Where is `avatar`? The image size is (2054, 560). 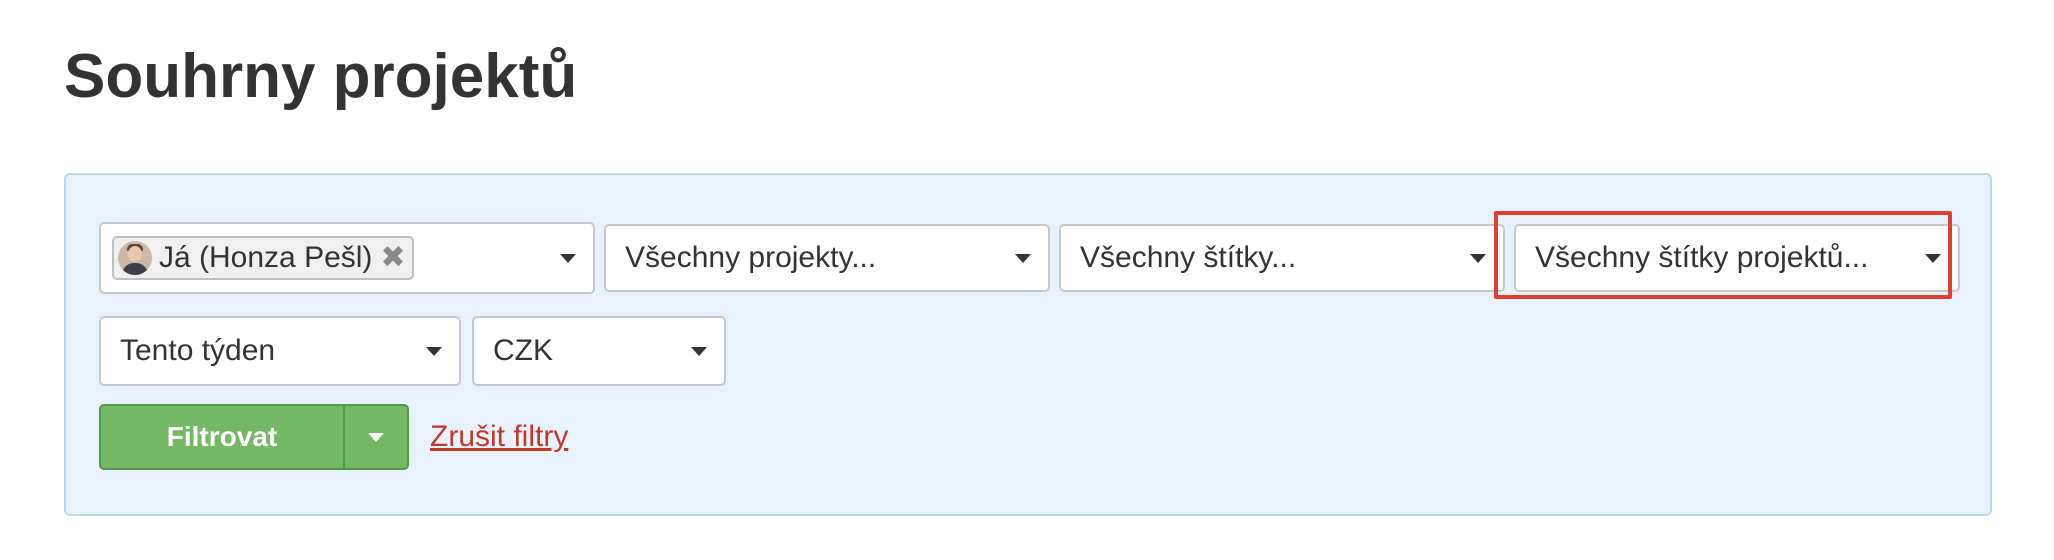 avatar is located at coordinates (135, 258).